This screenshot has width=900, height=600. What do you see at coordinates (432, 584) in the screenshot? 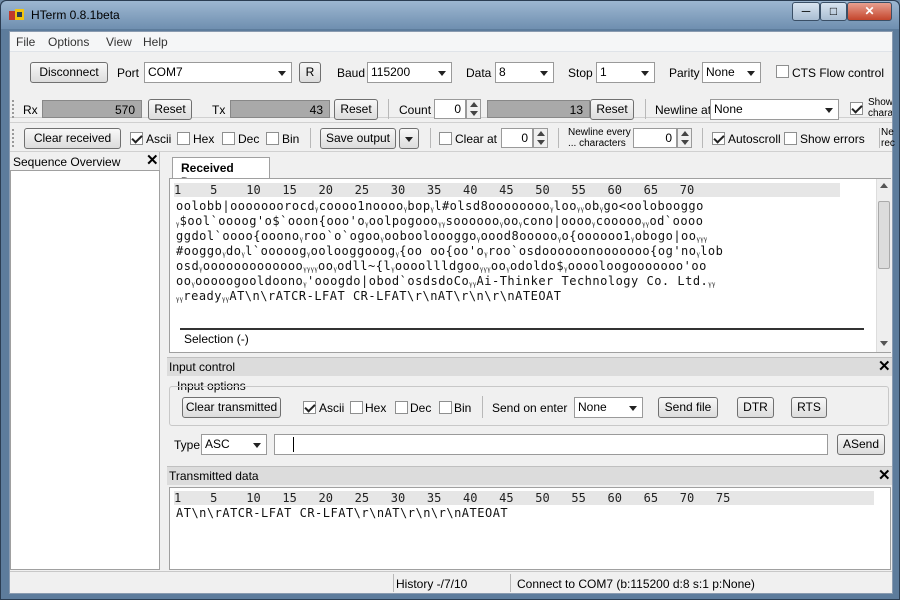
I see `history-status: History -/7/10` at bounding box center [432, 584].